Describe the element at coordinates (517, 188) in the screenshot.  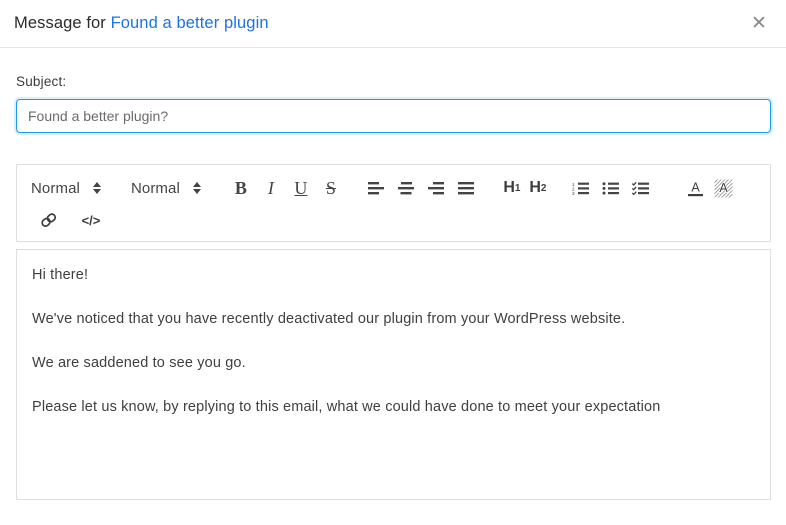
I see `h1-sub: 1` at that location.